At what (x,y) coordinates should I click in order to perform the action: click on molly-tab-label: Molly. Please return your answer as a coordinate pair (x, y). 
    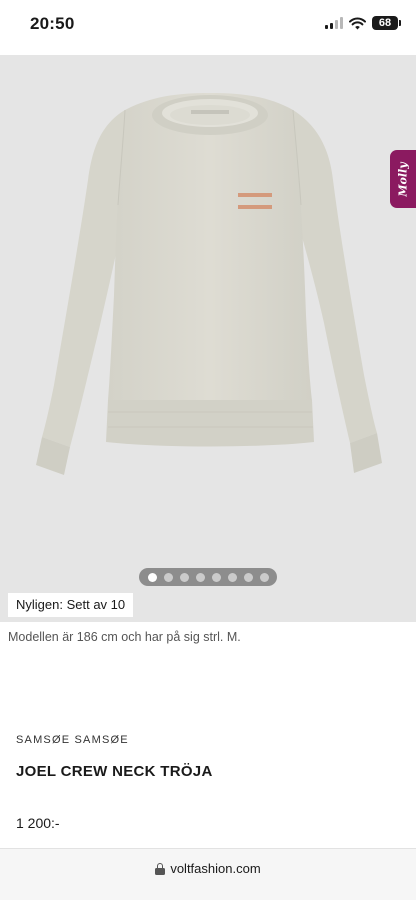
    Looking at the image, I should click on (403, 179).